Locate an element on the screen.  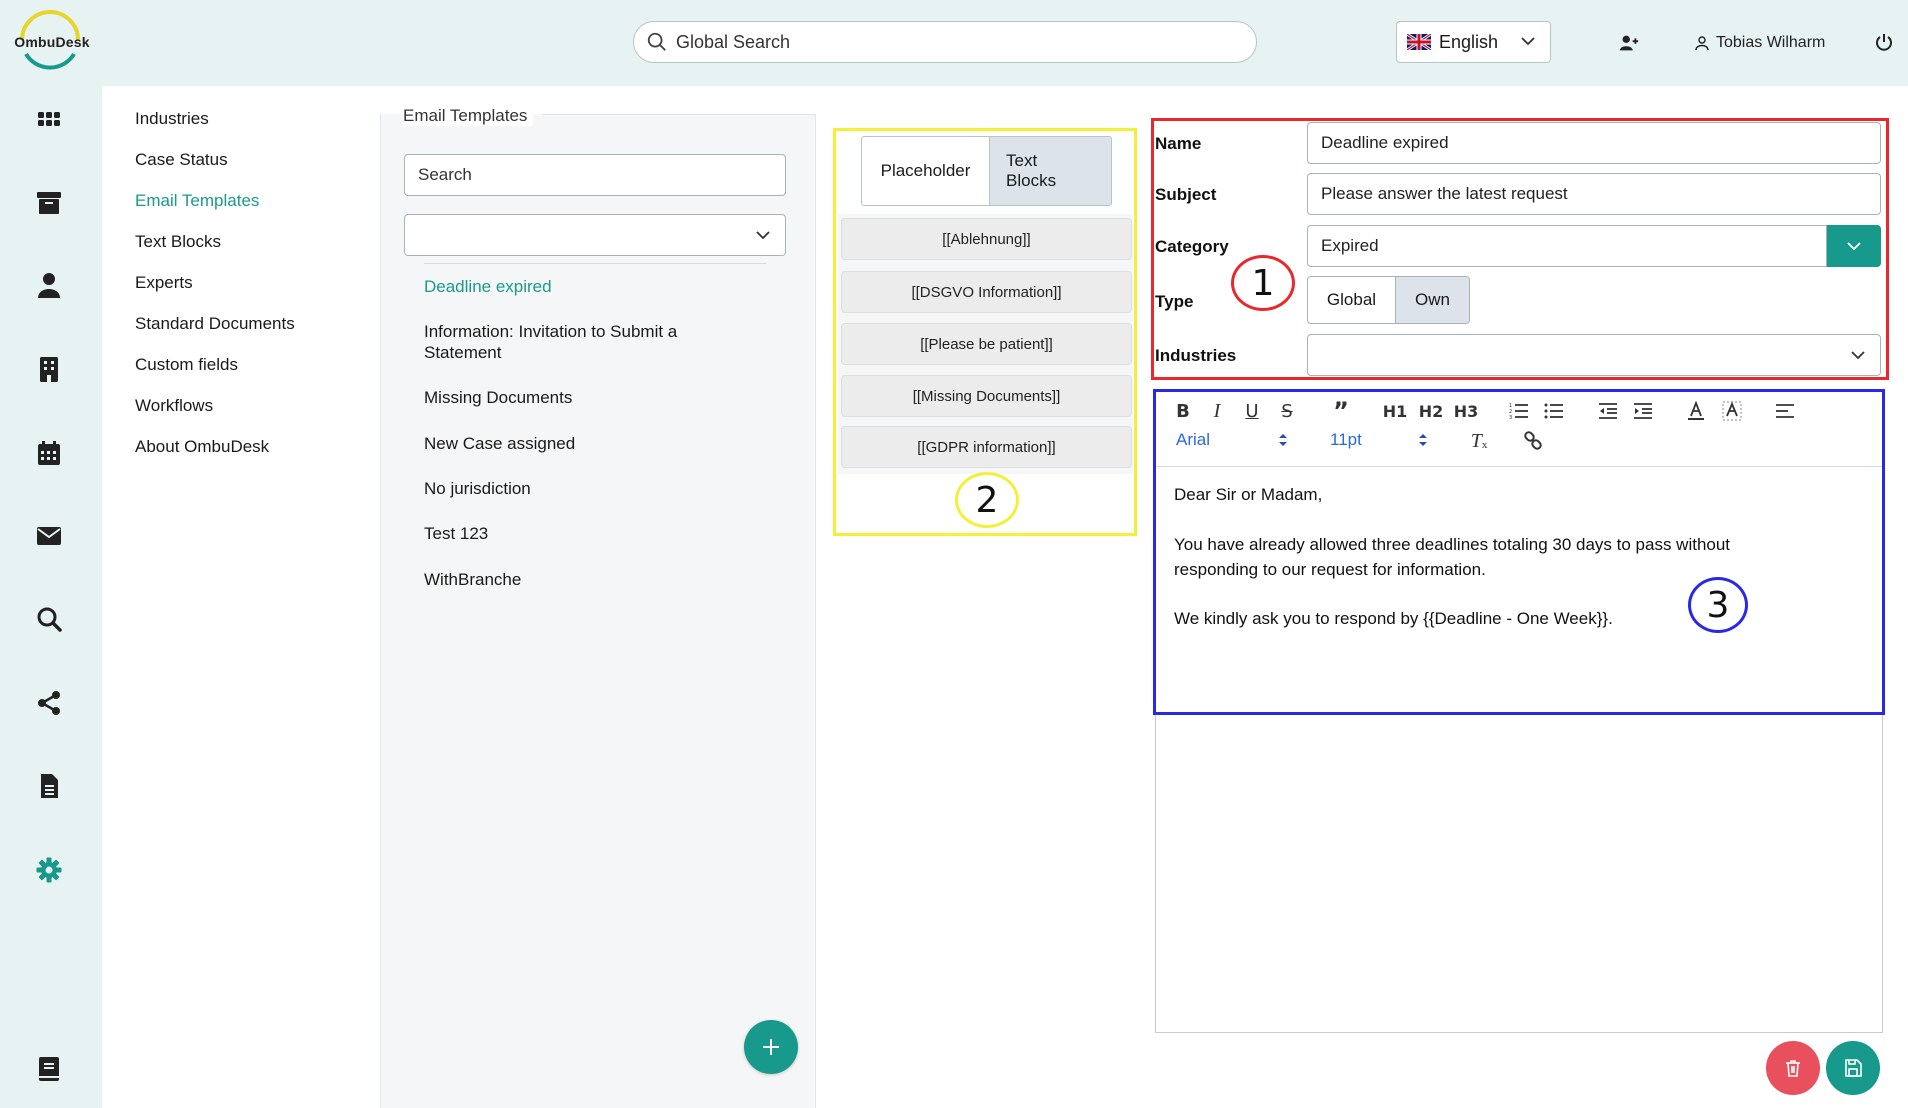
nav-item-custom-fields: Custom fields is located at coordinates (186, 365).